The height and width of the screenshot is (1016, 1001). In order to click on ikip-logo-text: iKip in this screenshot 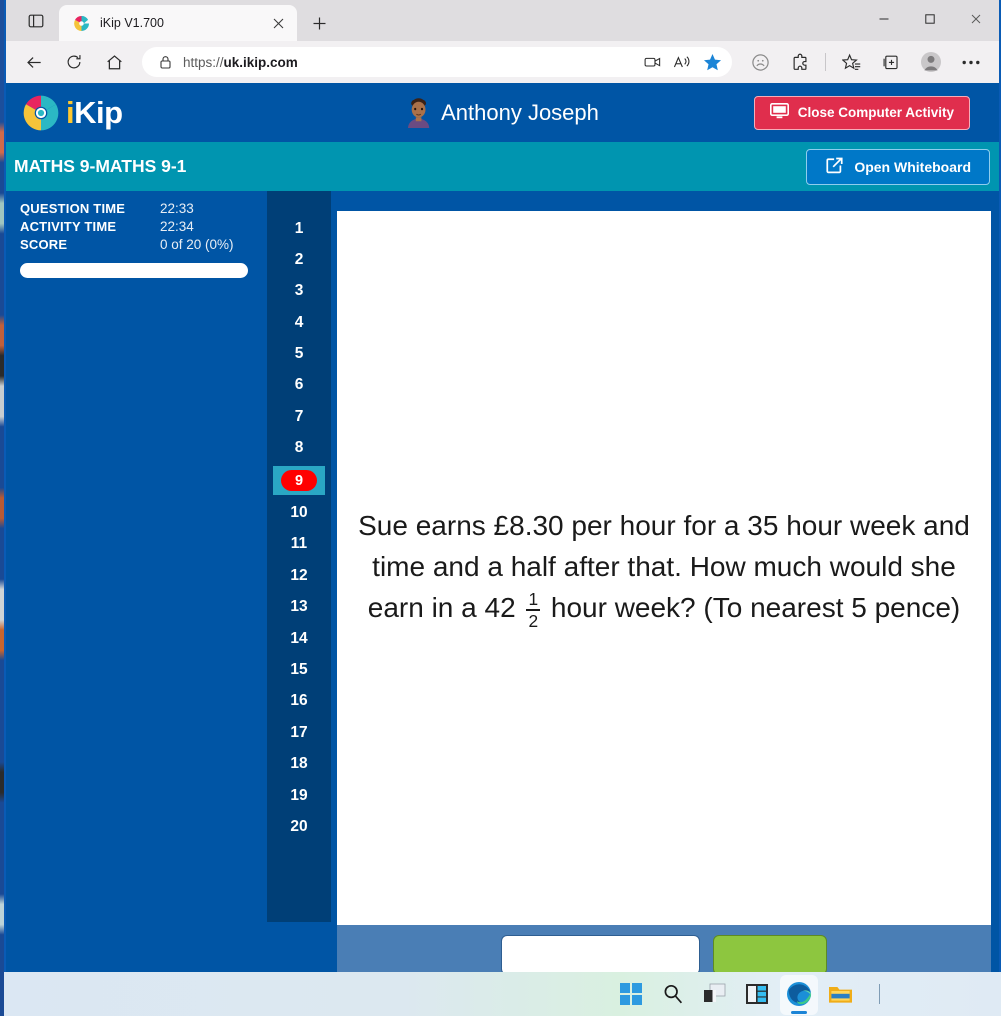, I will do `click(94, 113)`.